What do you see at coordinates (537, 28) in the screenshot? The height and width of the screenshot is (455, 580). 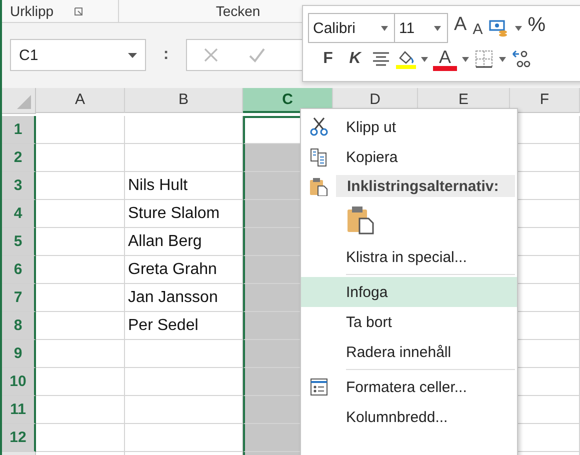 I see `percent-style-button: %` at bounding box center [537, 28].